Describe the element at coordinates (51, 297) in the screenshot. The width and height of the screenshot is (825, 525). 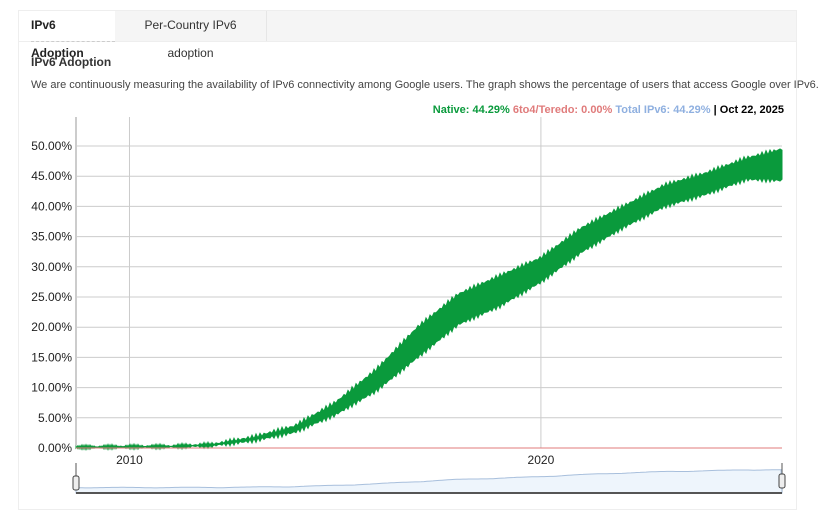
I see `y-tick-label: 25.00%` at that location.